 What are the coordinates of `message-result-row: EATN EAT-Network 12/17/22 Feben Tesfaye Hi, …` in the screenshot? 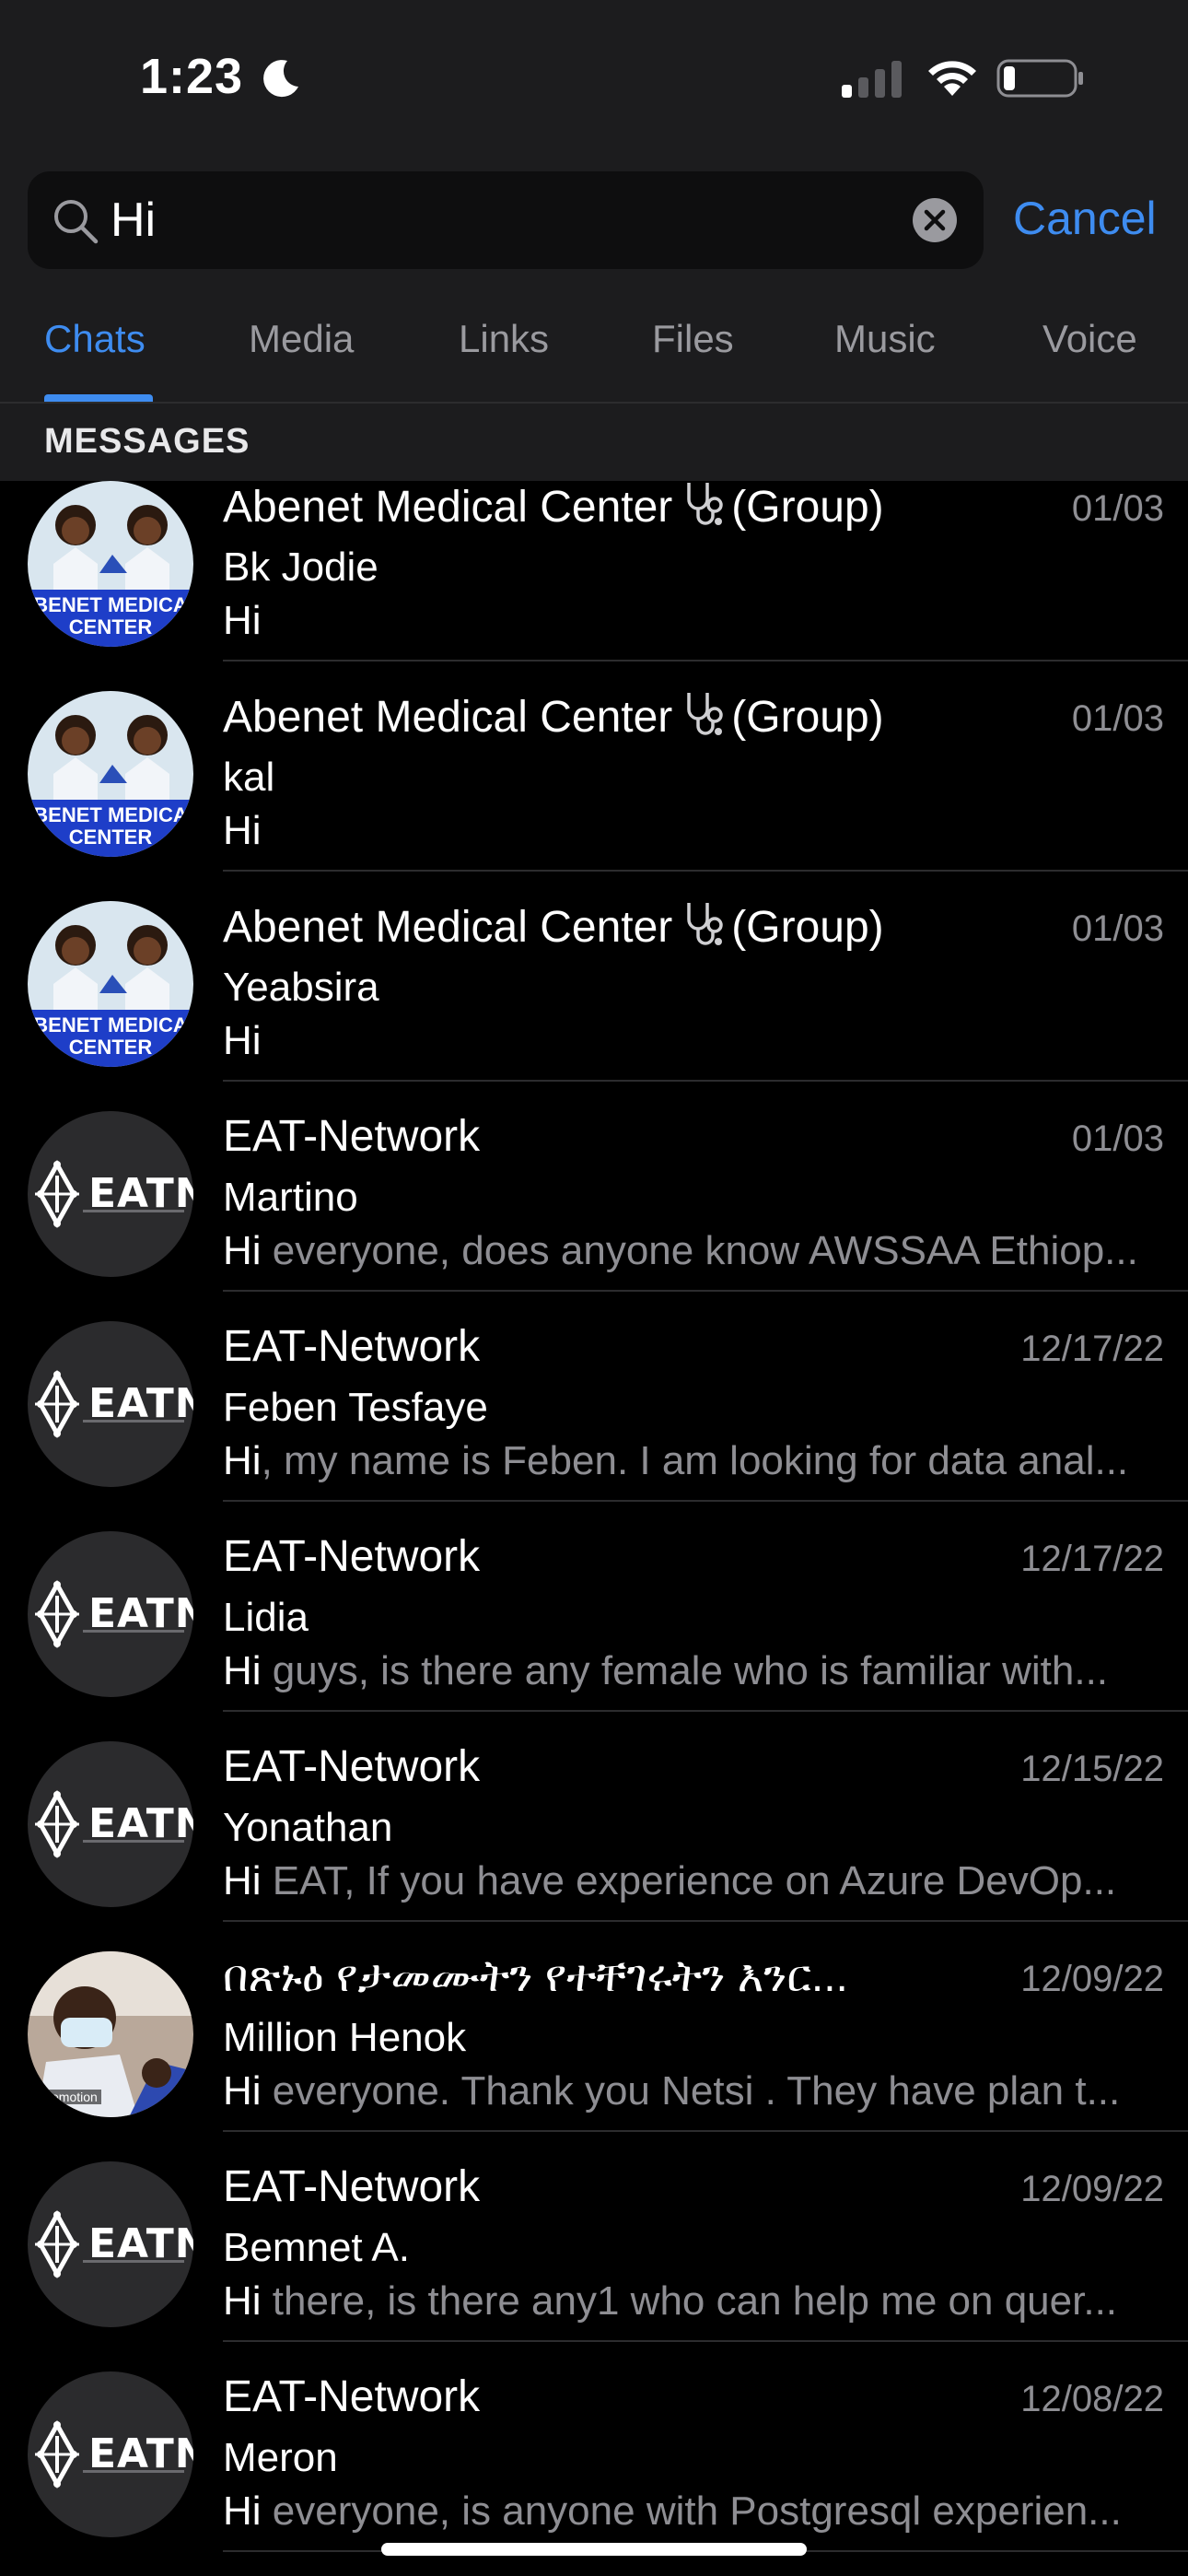 It's located at (594, 1397).